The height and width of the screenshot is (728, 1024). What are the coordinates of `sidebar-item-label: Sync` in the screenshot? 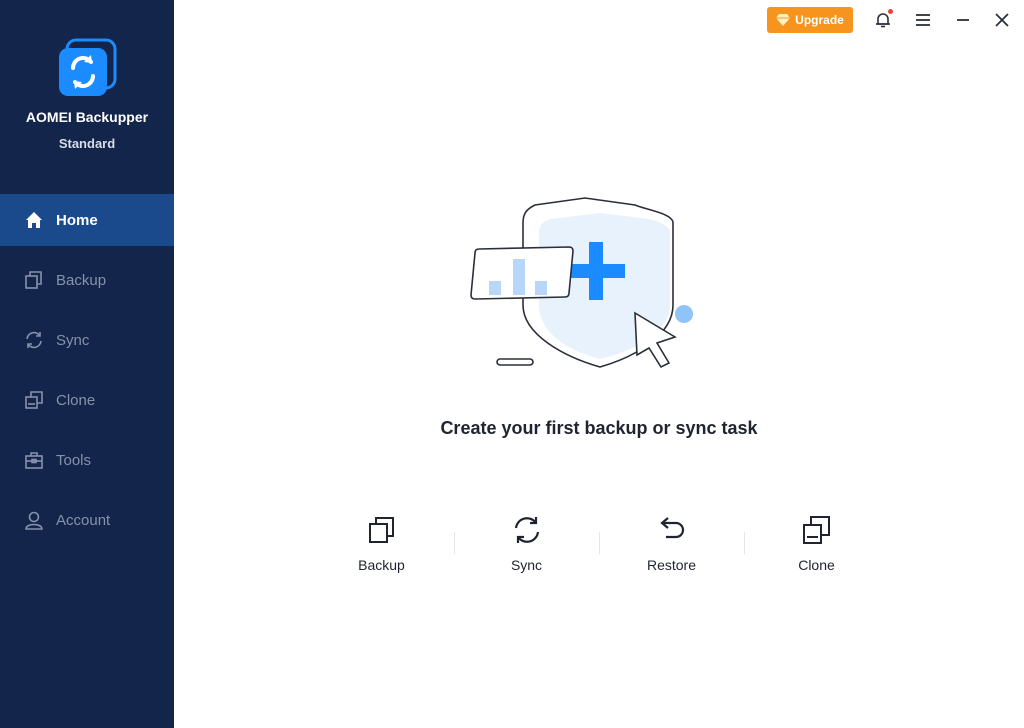 It's located at (73, 340).